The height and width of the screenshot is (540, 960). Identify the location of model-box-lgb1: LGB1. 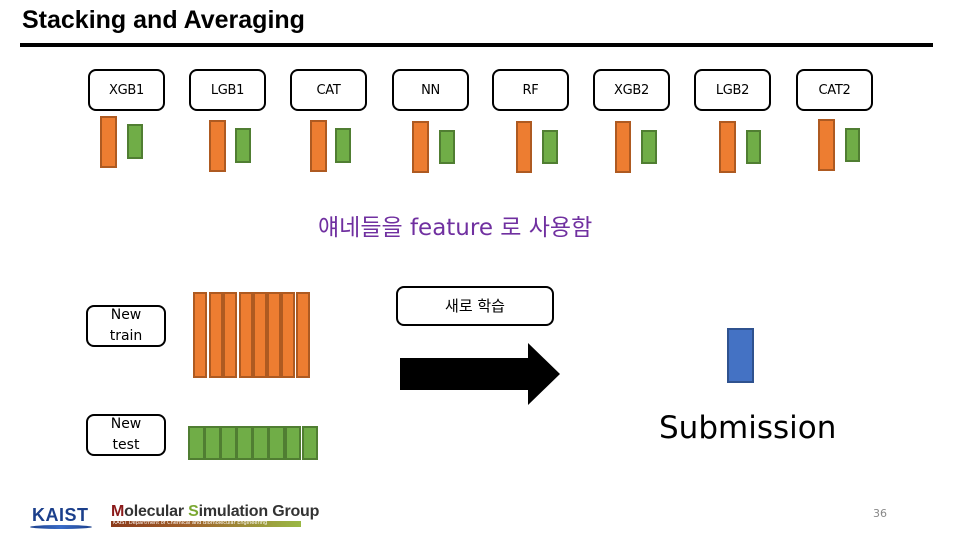
(227, 90).